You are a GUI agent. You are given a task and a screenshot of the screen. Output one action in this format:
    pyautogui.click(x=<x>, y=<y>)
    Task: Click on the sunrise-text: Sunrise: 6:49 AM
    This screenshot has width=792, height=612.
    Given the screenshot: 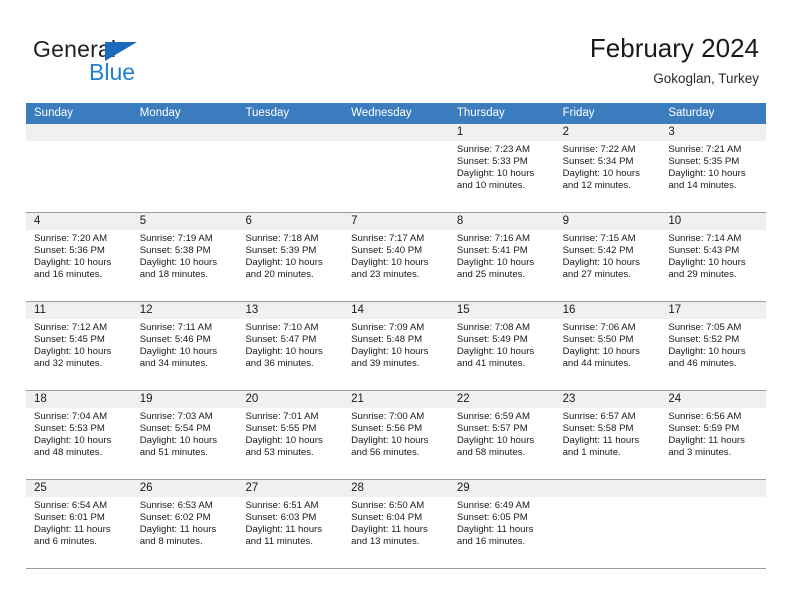 What is the action you would take?
    pyautogui.click(x=493, y=505)
    